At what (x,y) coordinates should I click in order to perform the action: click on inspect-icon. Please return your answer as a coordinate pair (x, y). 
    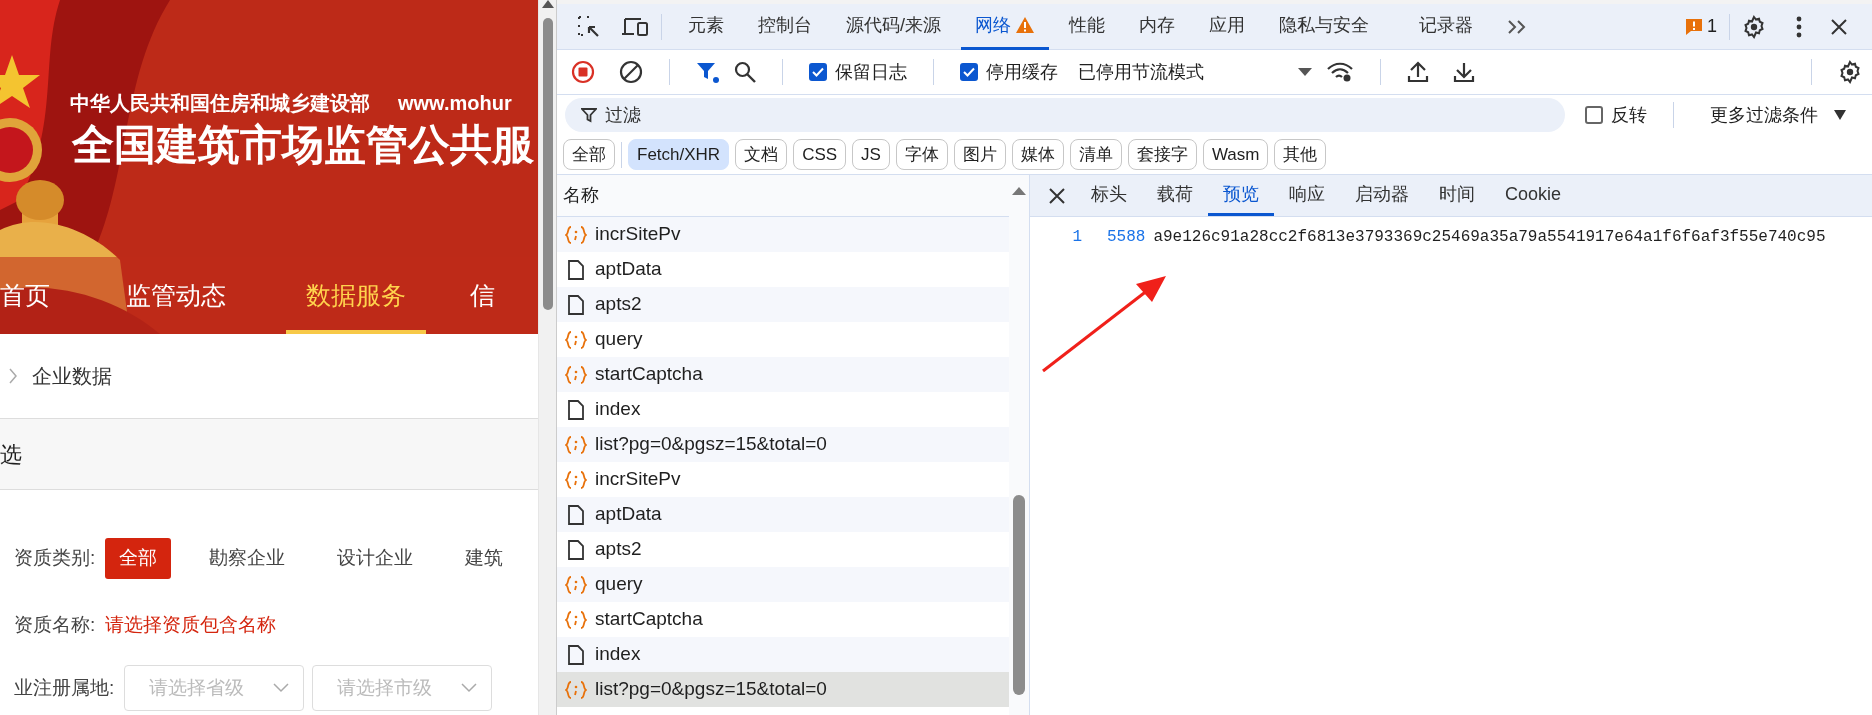
    Looking at the image, I should click on (589, 26).